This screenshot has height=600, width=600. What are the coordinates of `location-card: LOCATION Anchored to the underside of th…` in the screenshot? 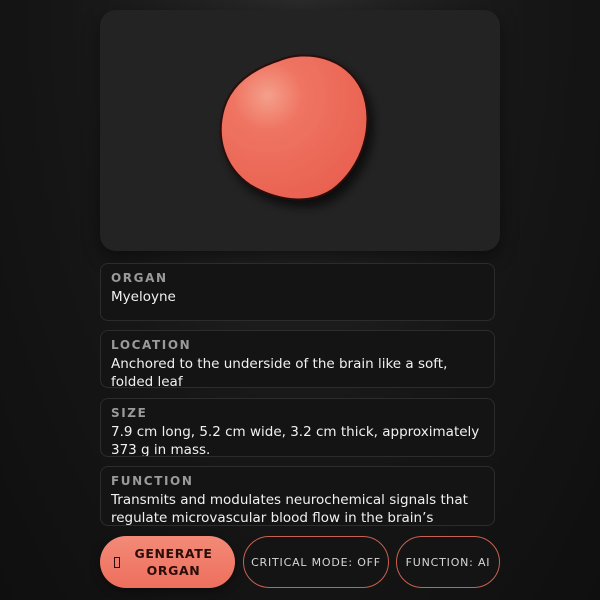 It's located at (297, 359).